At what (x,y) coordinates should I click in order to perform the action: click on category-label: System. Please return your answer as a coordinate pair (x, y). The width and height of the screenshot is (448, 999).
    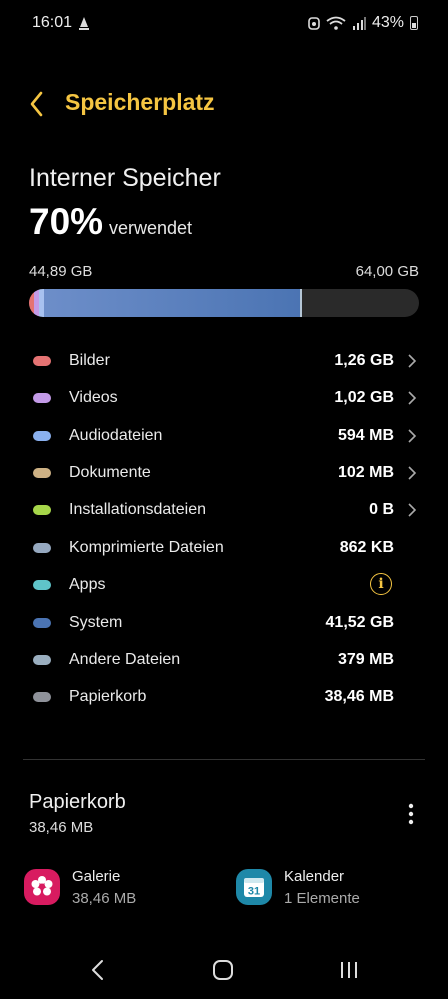
    Looking at the image, I should click on (96, 622).